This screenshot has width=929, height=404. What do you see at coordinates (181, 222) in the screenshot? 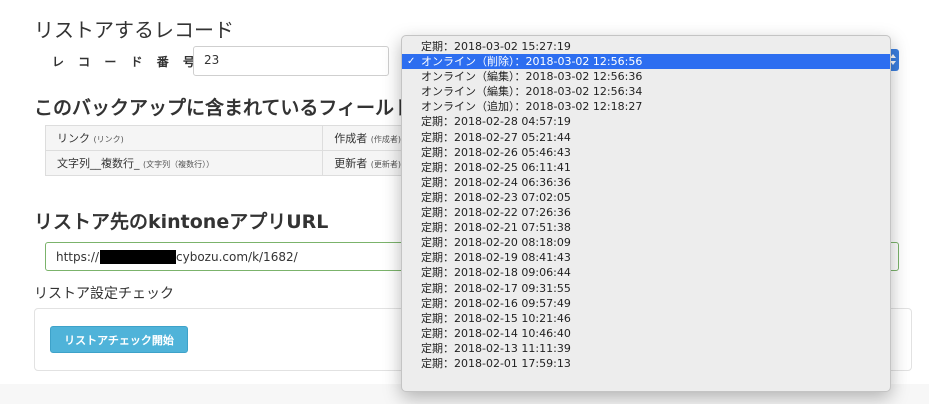
I see `restore-url-heading: リストア先のkintoneアプリURL` at bounding box center [181, 222].